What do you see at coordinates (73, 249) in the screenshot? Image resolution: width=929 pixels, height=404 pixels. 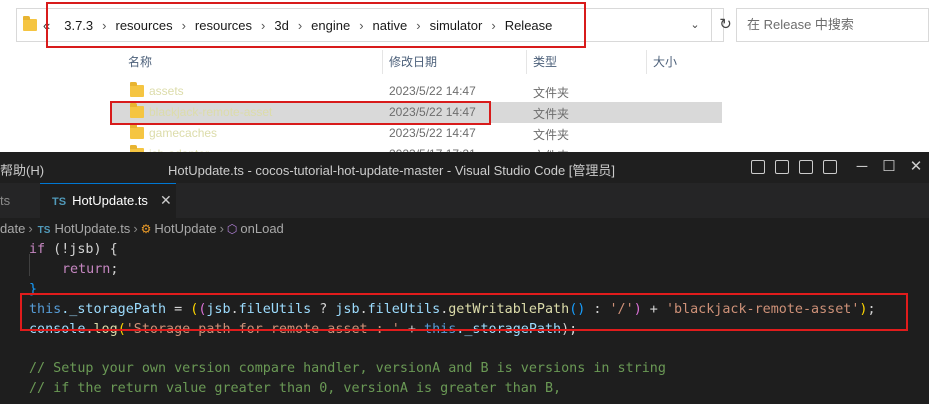 I see `code-line: if (!jsb) {` at bounding box center [73, 249].